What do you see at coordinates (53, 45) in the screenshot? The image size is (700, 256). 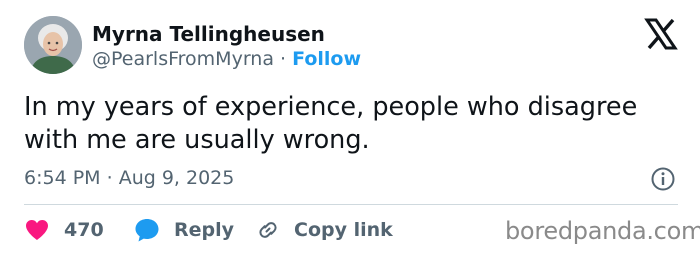 I see `avatar` at bounding box center [53, 45].